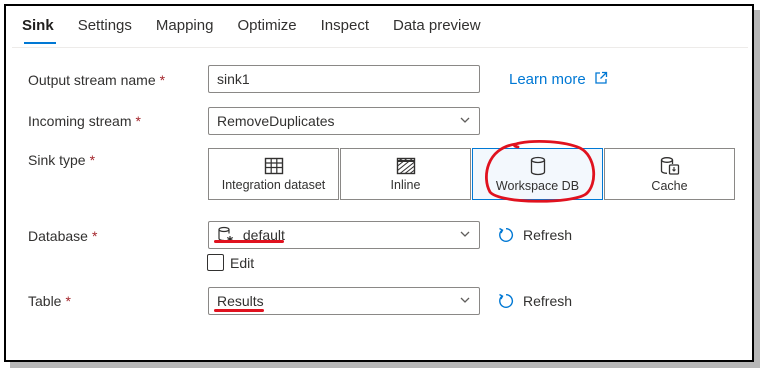  What do you see at coordinates (344, 235) in the screenshot?
I see `database-select: default` at bounding box center [344, 235].